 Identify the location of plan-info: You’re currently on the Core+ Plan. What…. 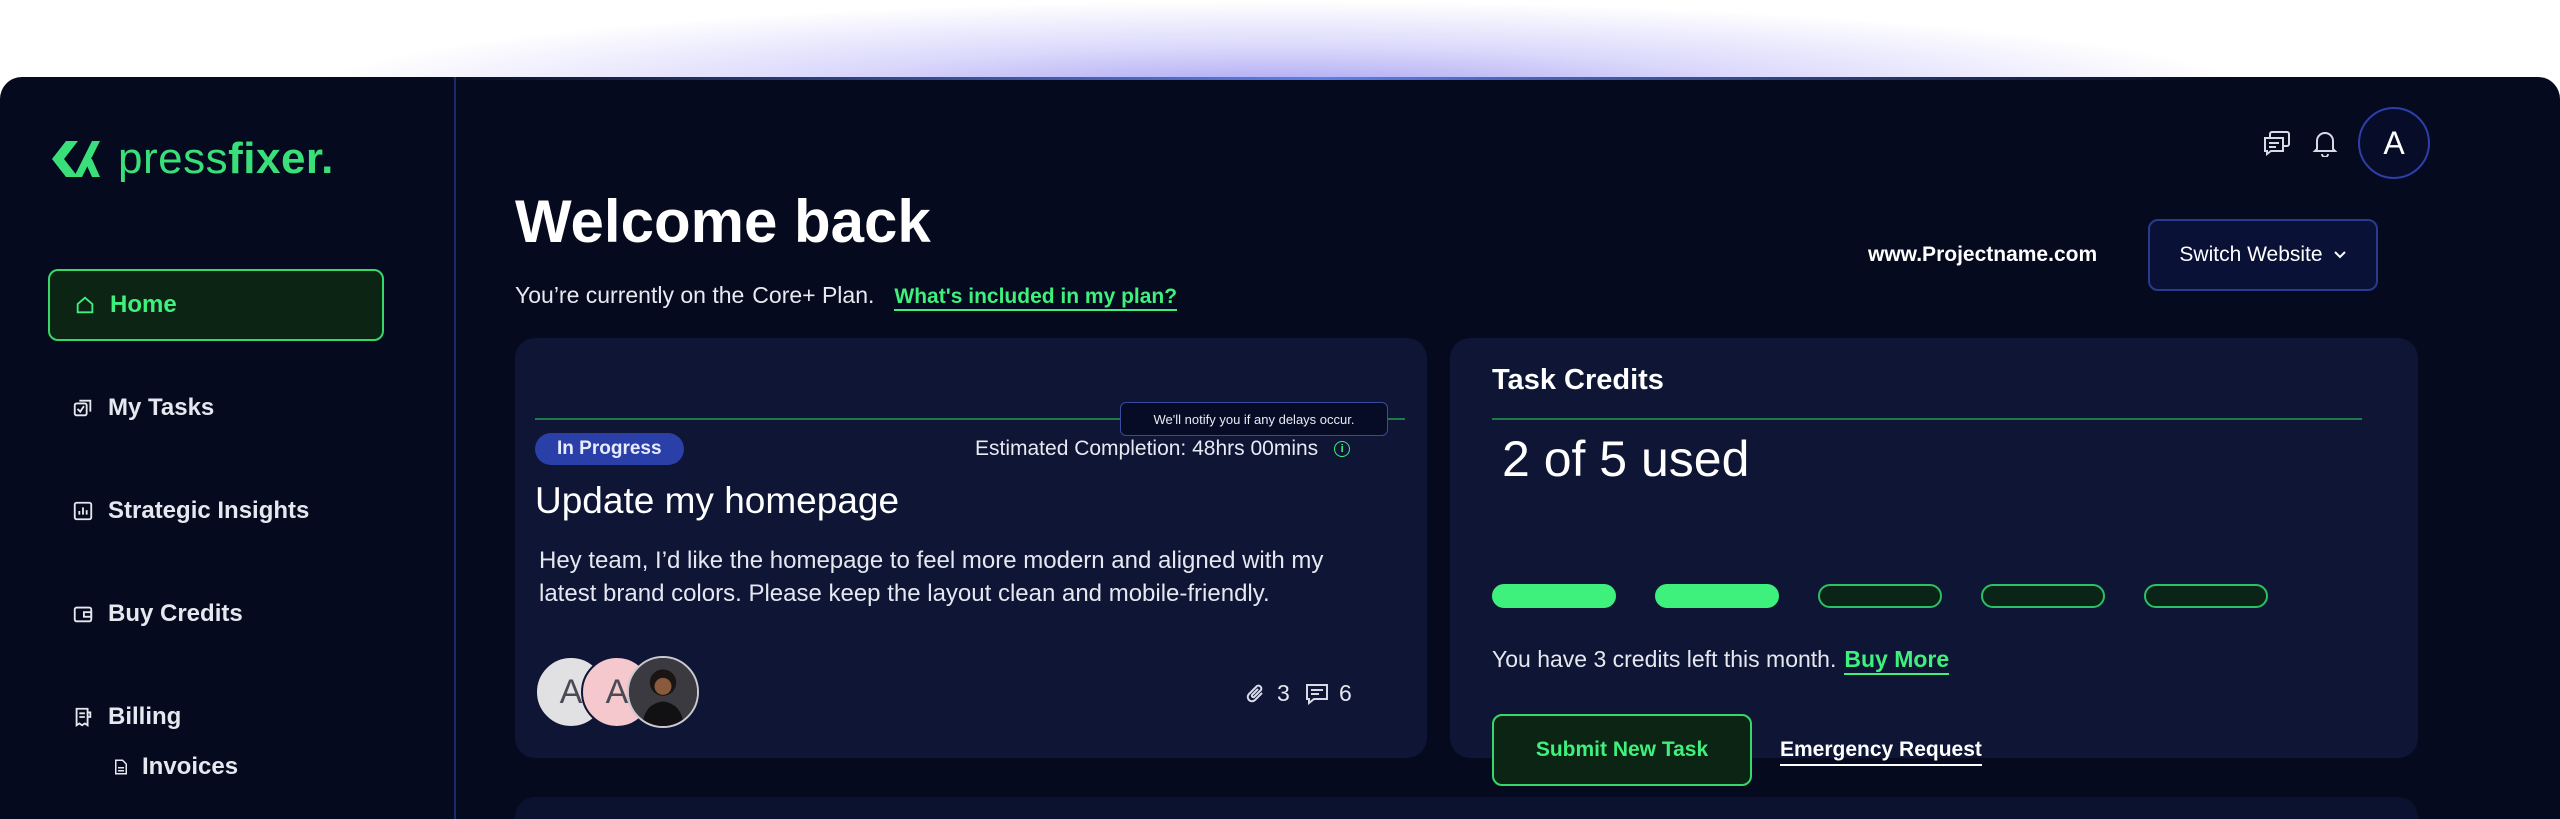
(846, 296).